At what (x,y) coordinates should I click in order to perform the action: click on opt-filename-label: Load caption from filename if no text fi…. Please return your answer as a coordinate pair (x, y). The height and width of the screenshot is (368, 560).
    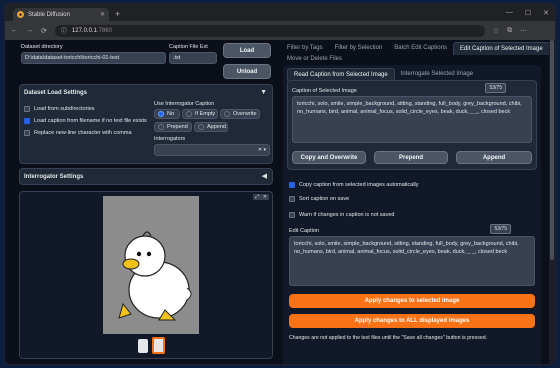
    Looking at the image, I should click on (90, 121).